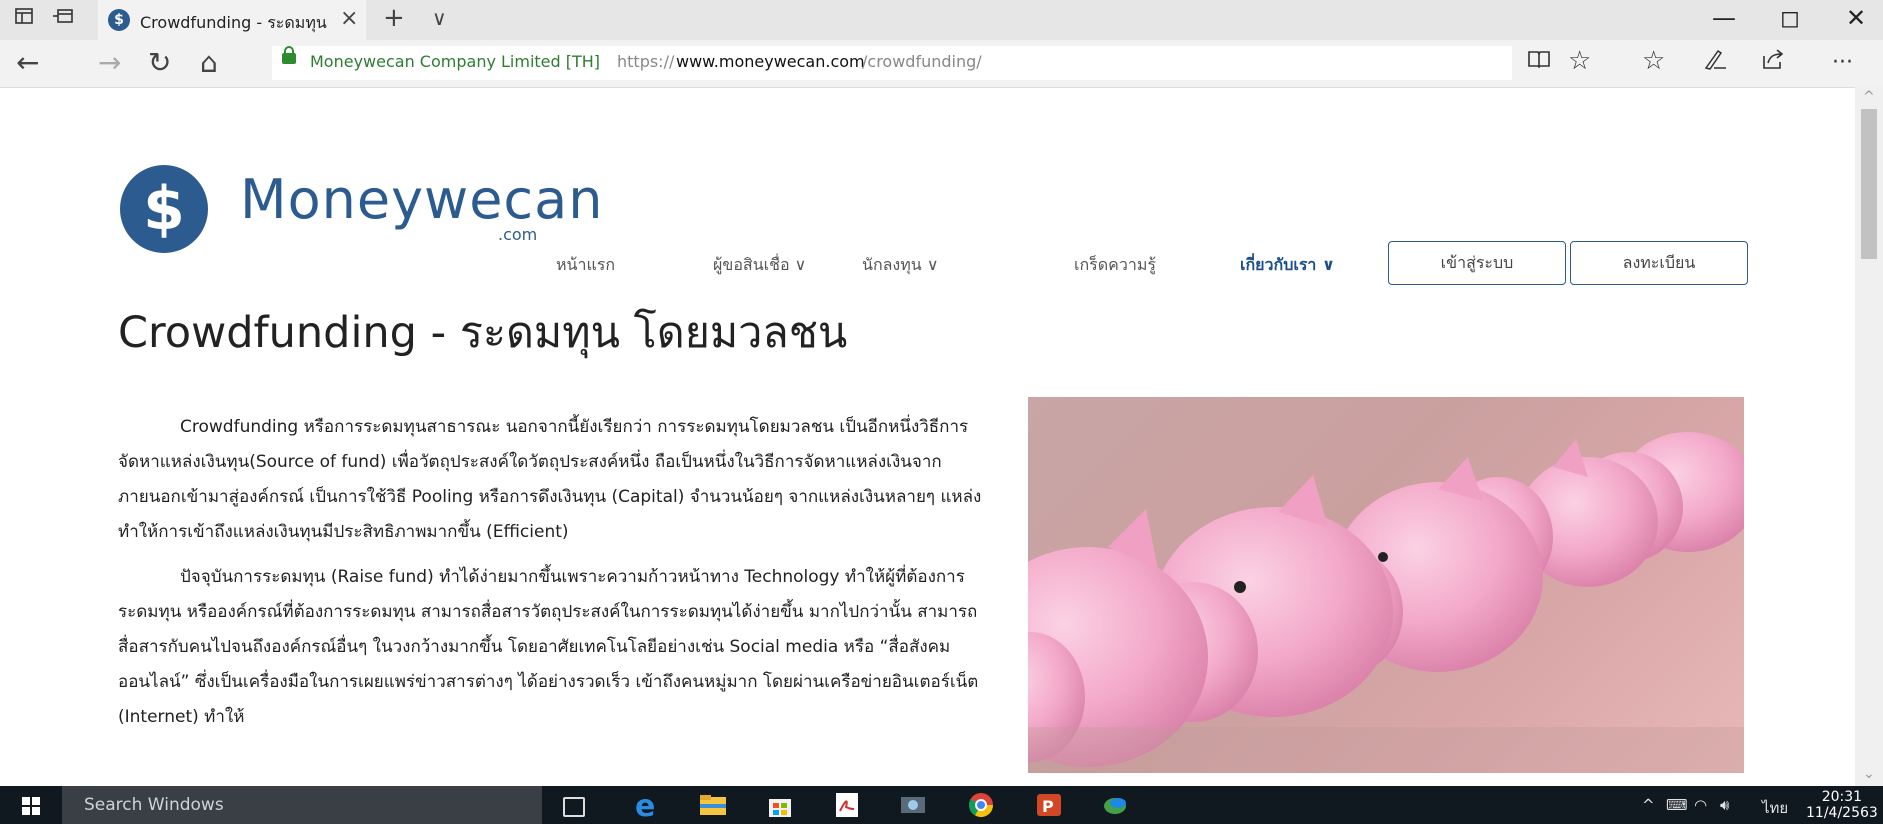 The width and height of the screenshot is (1883, 824). Describe the element at coordinates (1869, 184) in the screenshot. I see `scrollbar-thumb` at that location.